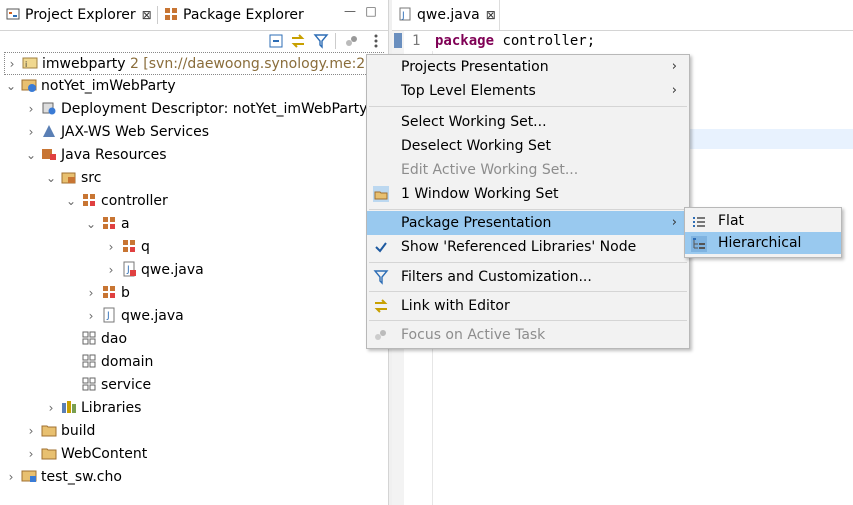 This screenshot has width=853, height=505. What do you see at coordinates (405, 11) in the screenshot?
I see `java-file-icon: J` at bounding box center [405, 11].